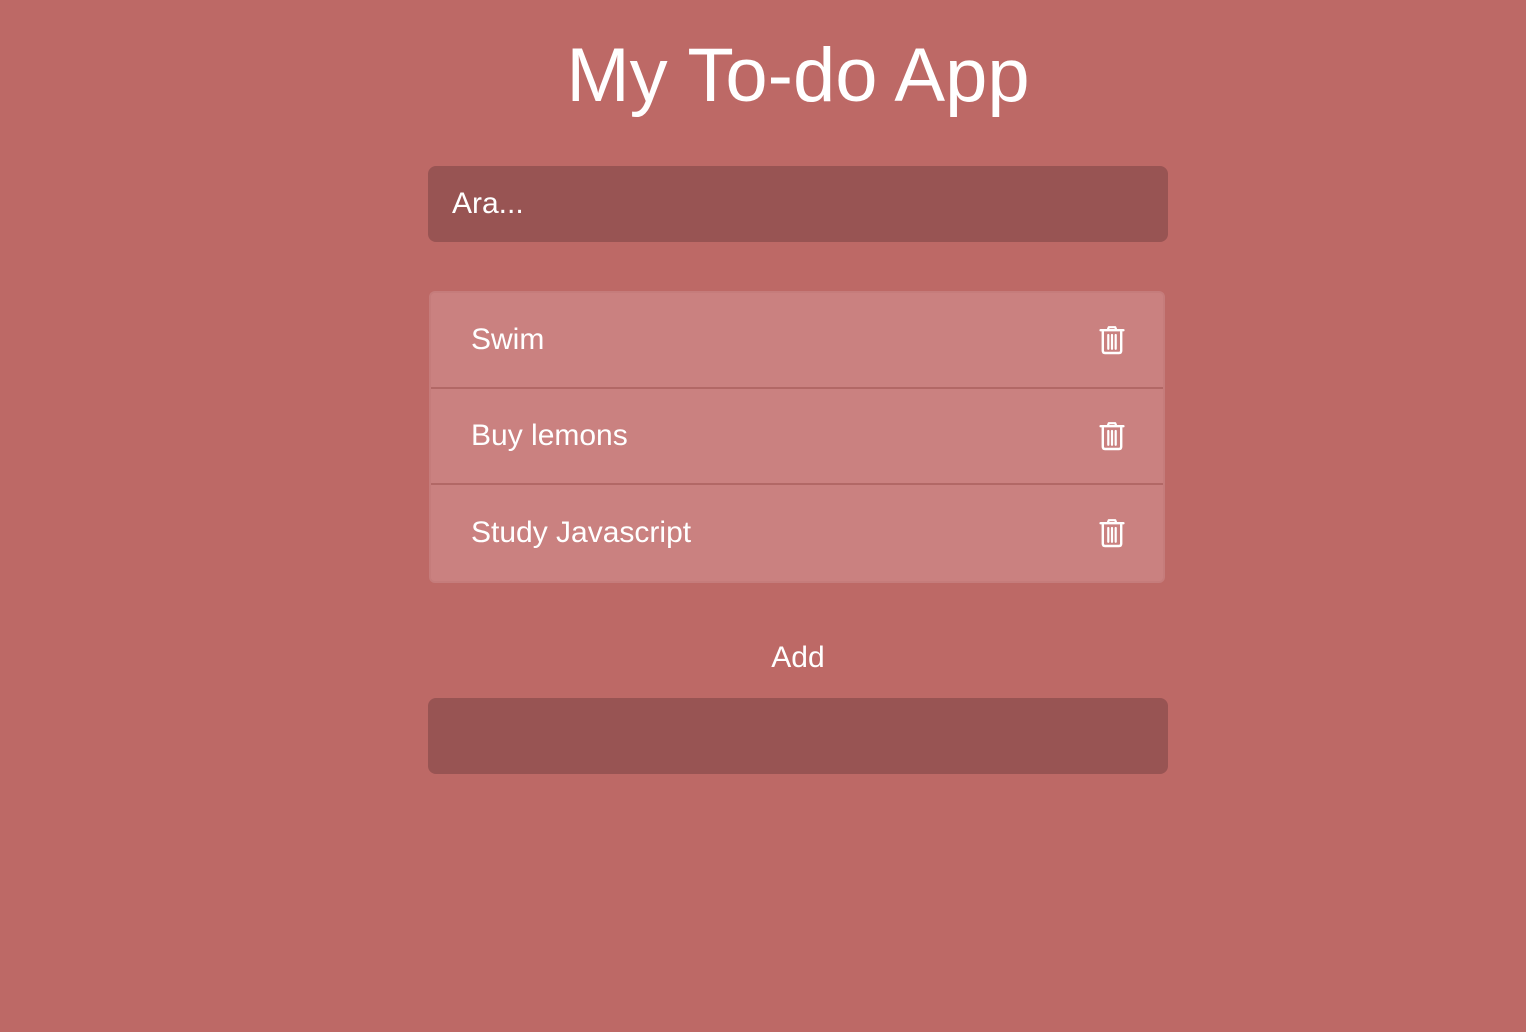 The width and height of the screenshot is (1526, 1032). What do you see at coordinates (798, 75) in the screenshot?
I see `page-title: My To-do App` at bounding box center [798, 75].